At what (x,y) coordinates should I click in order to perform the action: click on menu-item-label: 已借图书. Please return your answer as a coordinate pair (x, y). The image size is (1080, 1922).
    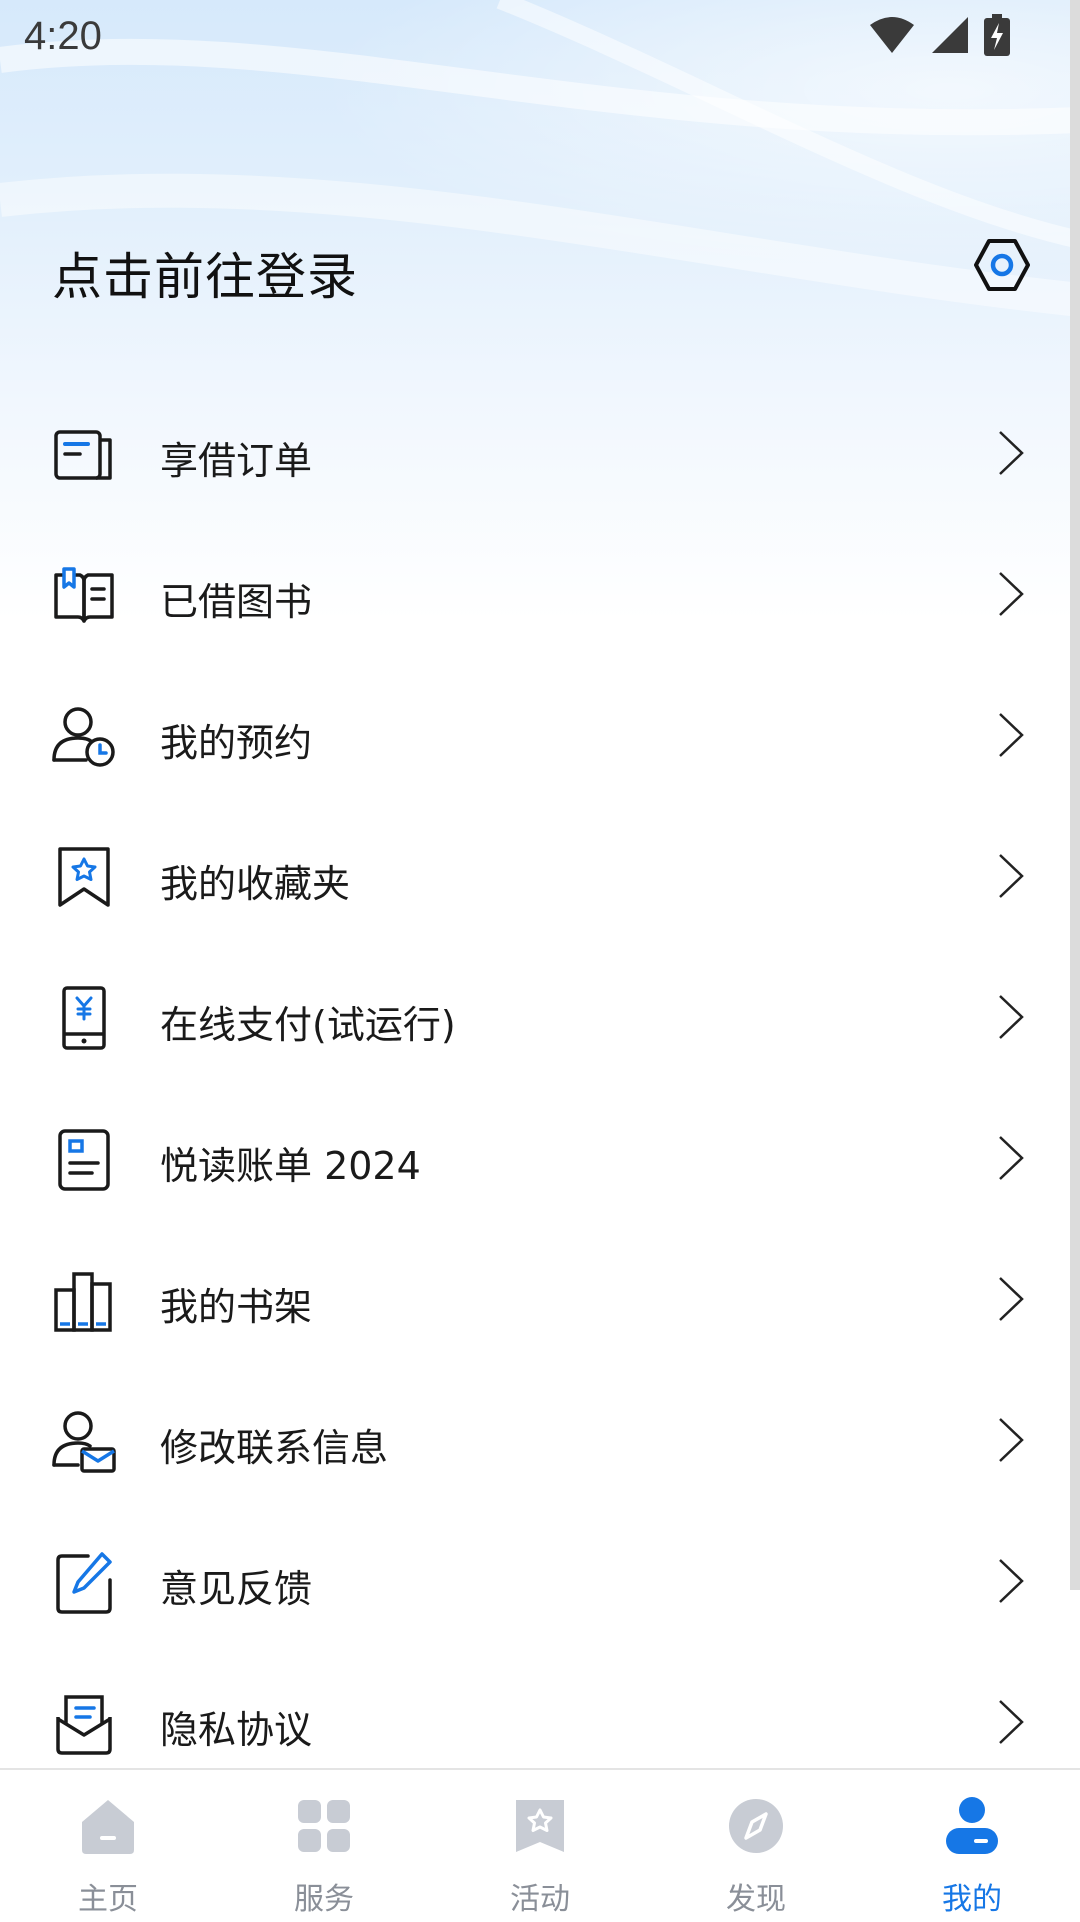
    Looking at the image, I should click on (236, 602).